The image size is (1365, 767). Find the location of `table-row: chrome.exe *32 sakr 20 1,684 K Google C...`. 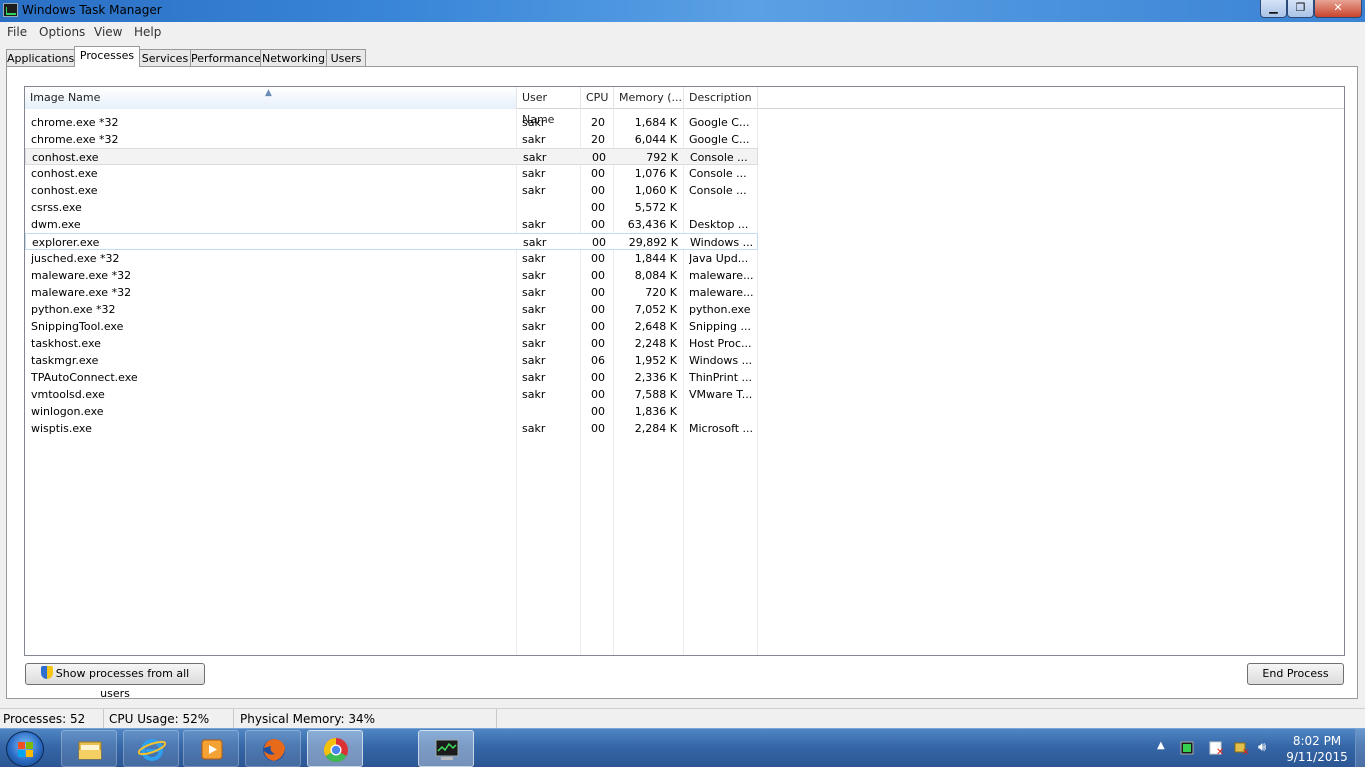

table-row: chrome.exe *32 sakr 20 1,684 K Google C... is located at coordinates (391, 122).